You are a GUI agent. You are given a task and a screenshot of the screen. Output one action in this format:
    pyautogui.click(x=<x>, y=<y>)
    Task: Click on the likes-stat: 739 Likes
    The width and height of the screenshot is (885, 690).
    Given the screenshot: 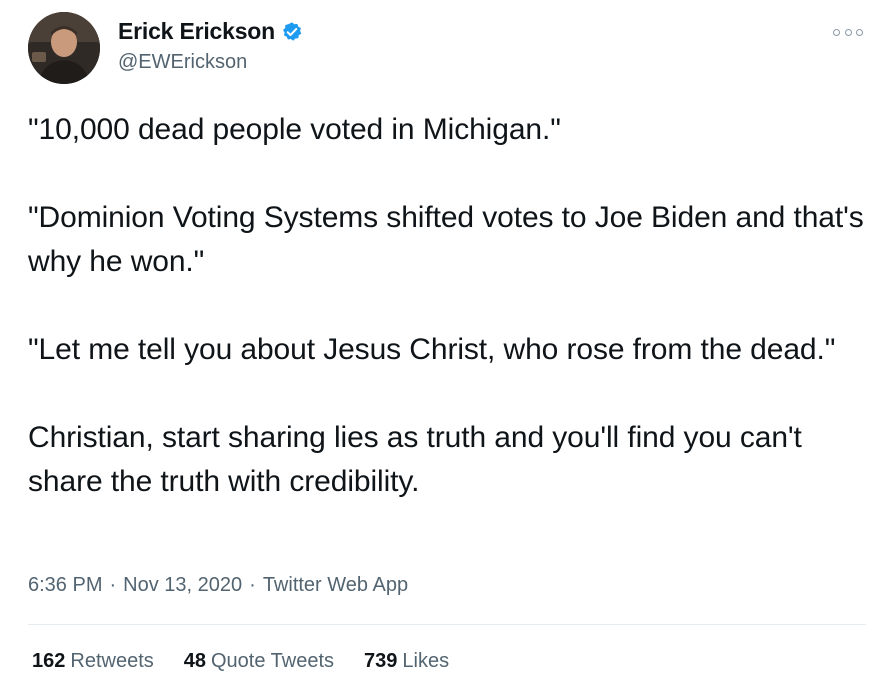 What is the action you would take?
    pyautogui.click(x=406, y=661)
    